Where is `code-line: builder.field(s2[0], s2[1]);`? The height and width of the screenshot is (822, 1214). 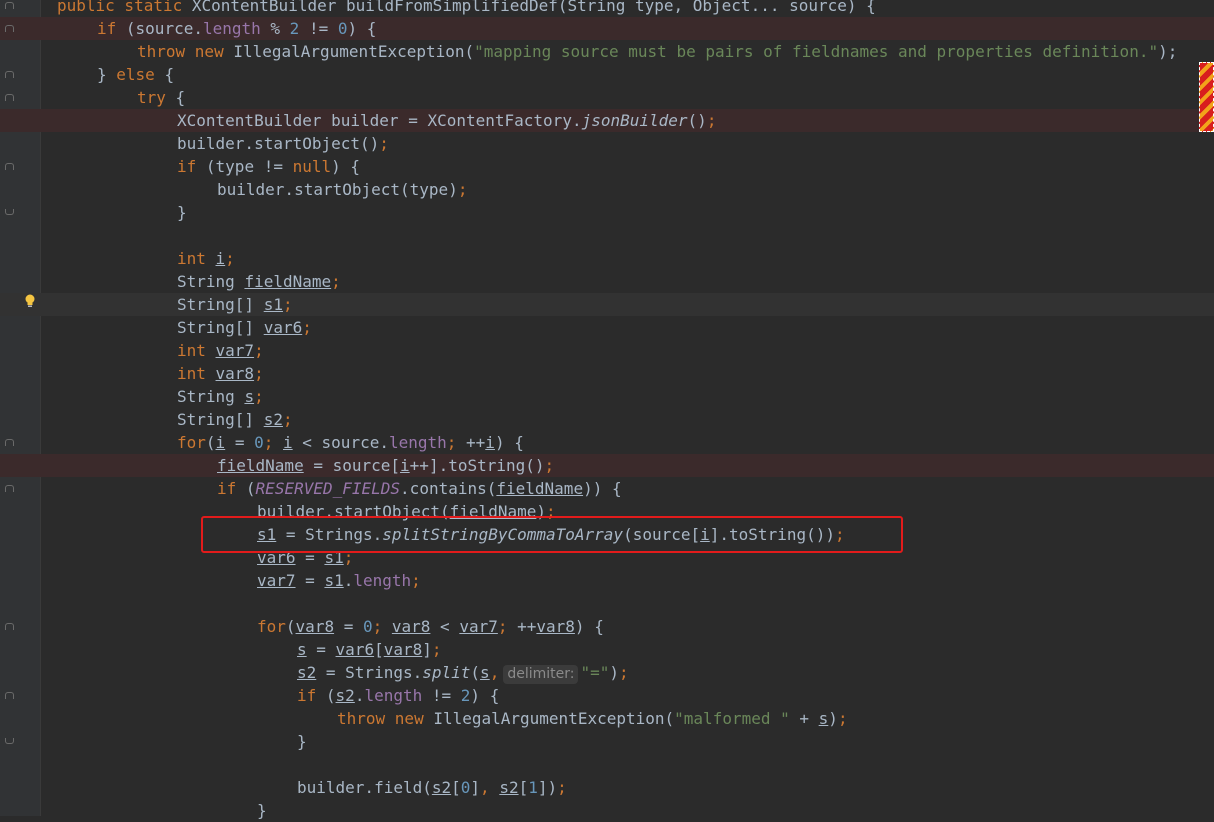
code-line: builder.field(s2[0], s2[1]); is located at coordinates (607, 787).